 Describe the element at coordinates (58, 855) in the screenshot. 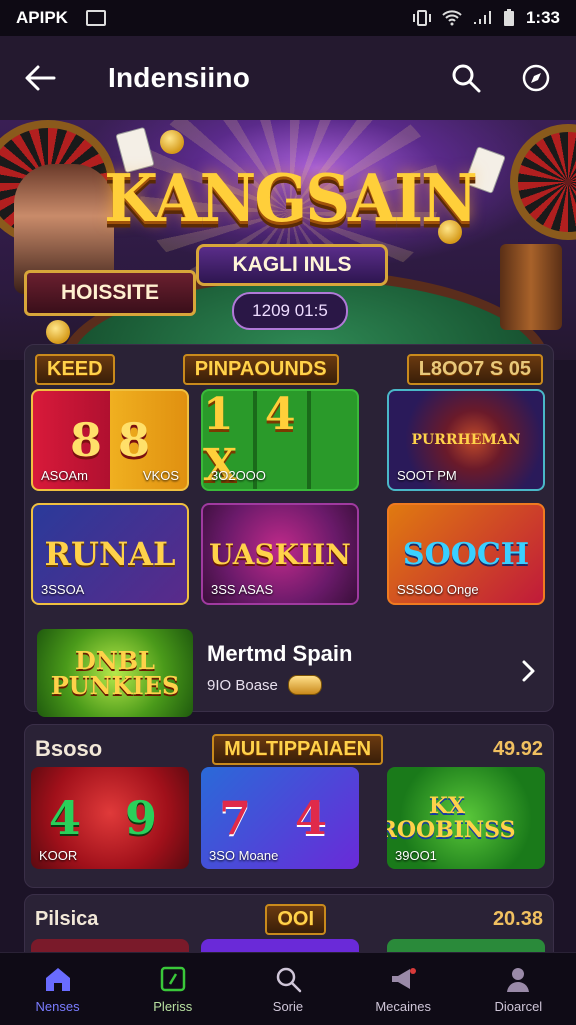

I see `game-tile-caption: KOOR` at that location.